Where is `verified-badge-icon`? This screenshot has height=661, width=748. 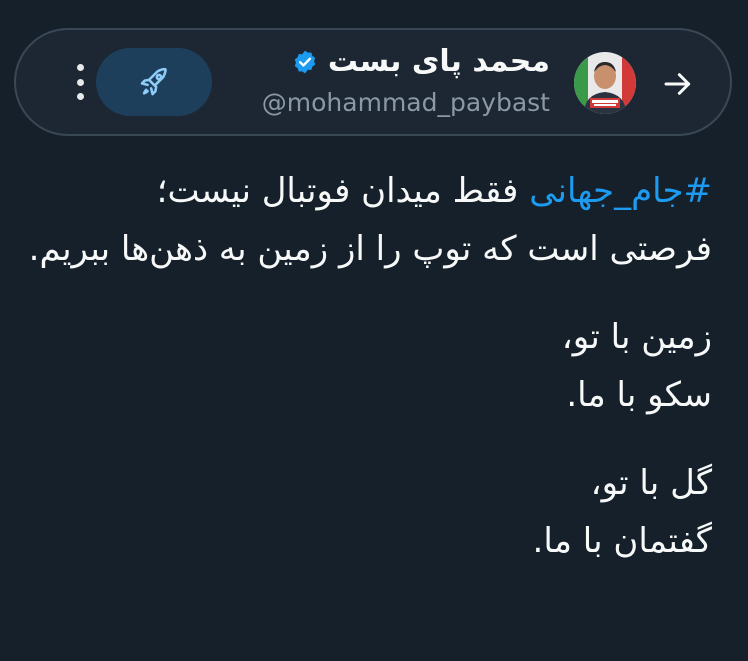 verified-badge-icon is located at coordinates (305, 62).